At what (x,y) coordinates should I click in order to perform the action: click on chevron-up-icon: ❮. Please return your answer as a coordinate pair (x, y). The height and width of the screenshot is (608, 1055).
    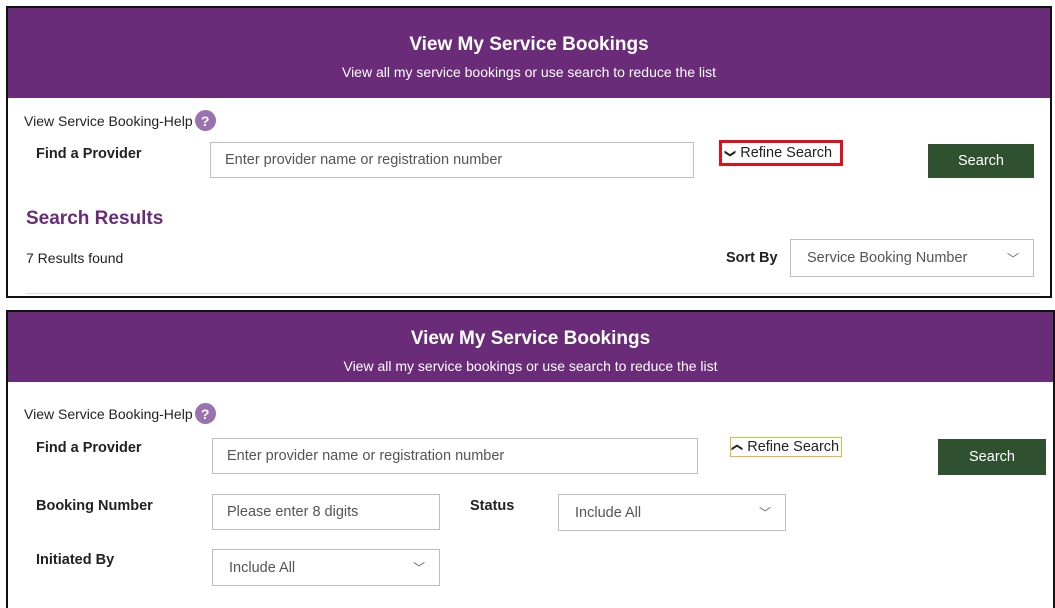
    Looking at the image, I should click on (737, 447).